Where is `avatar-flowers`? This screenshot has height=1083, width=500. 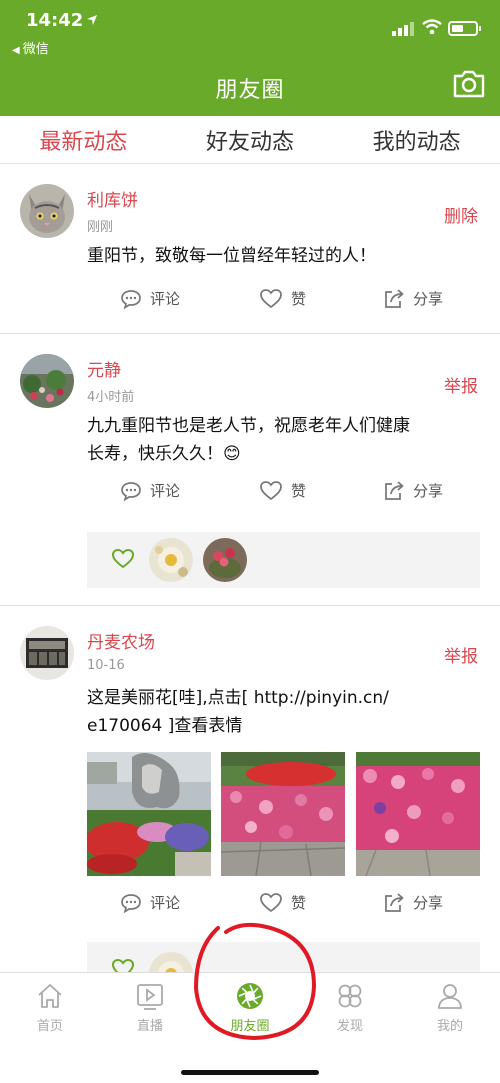
avatar-flowers is located at coordinates (47, 381).